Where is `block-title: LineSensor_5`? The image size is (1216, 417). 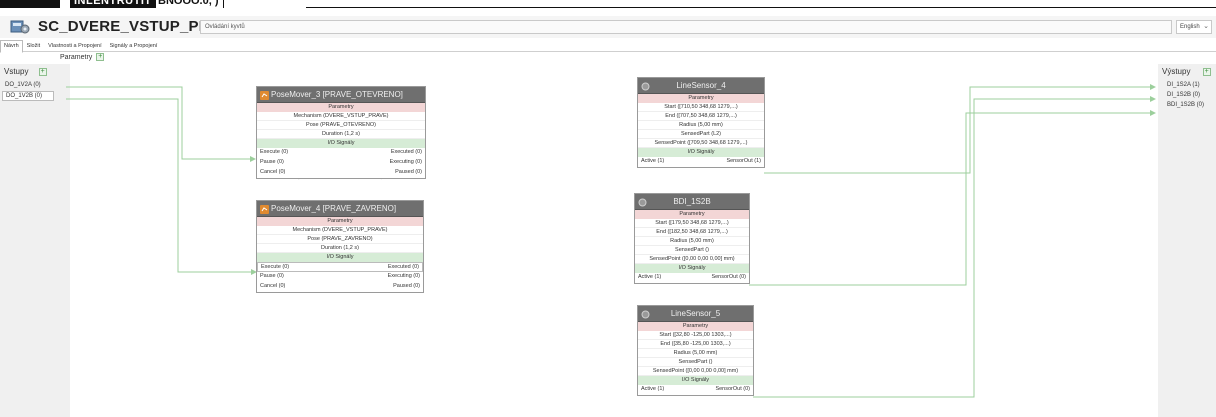 block-title: LineSensor_5 is located at coordinates (695, 313).